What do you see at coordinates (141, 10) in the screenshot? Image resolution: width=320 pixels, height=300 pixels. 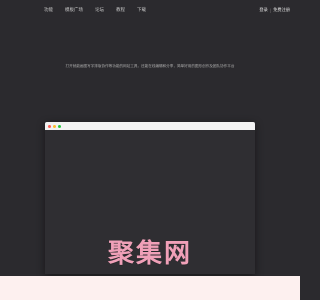 I see `nav-link-download: 下载` at bounding box center [141, 10].